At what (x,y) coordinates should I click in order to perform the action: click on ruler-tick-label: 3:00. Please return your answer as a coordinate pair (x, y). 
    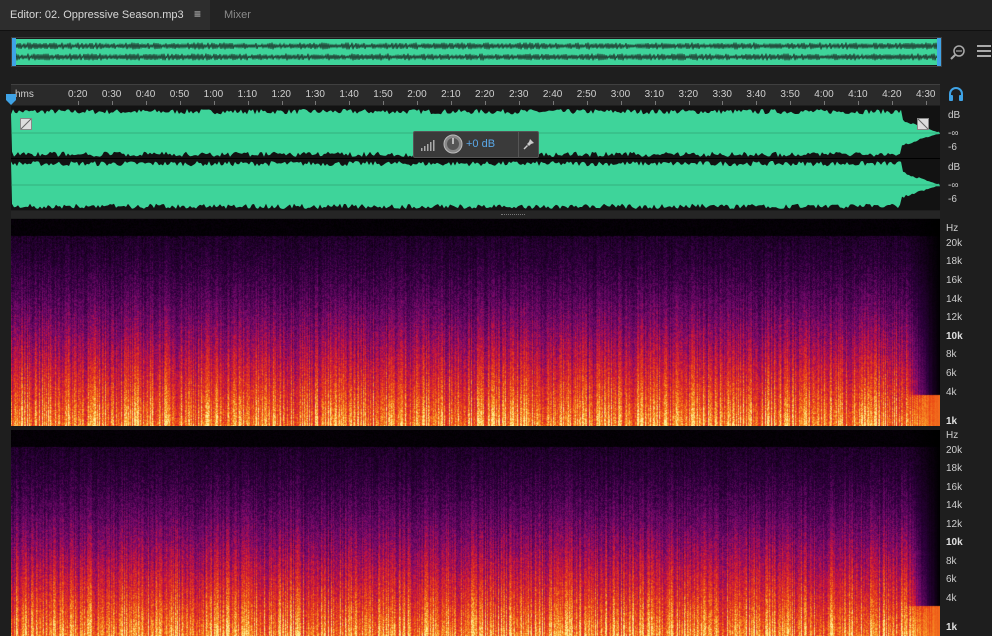
    Looking at the image, I should click on (620, 94).